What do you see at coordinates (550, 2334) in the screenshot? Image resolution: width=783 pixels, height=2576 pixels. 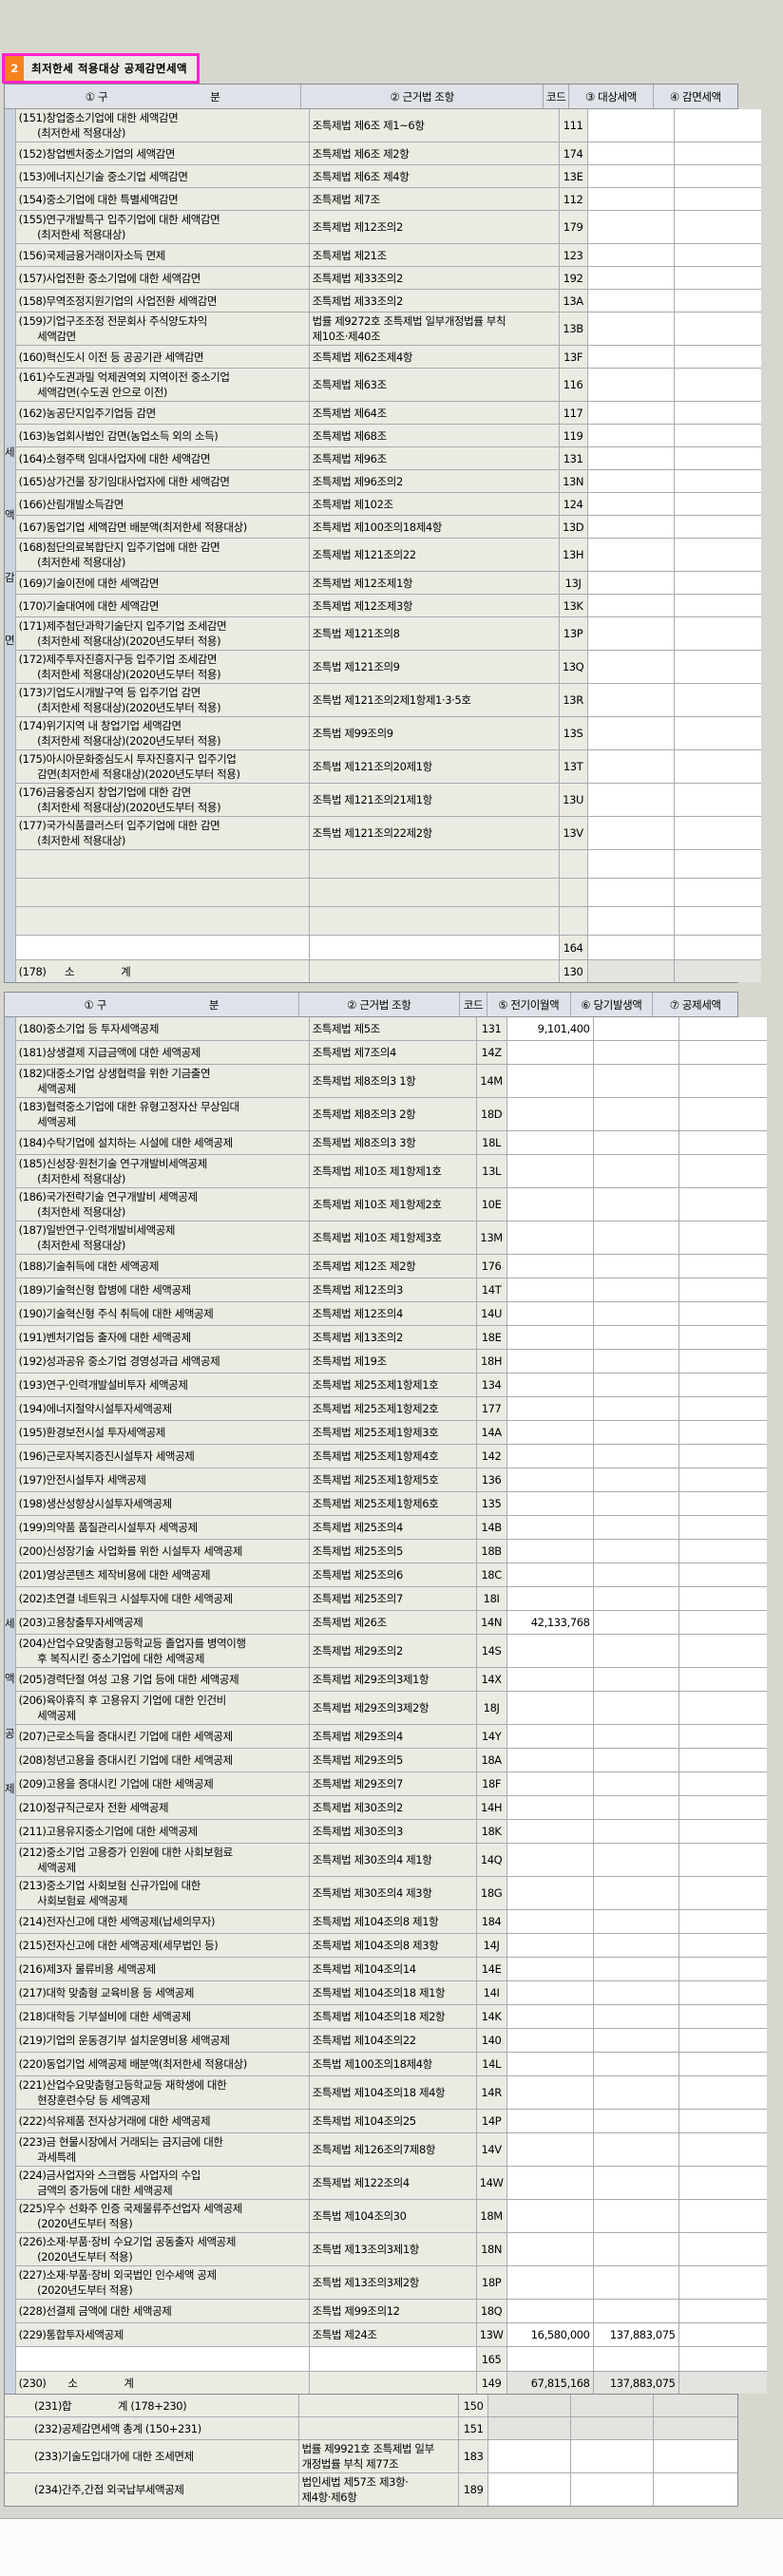 I see `cell-value-field: 16,580,000` at bounding box center [550, 2334].